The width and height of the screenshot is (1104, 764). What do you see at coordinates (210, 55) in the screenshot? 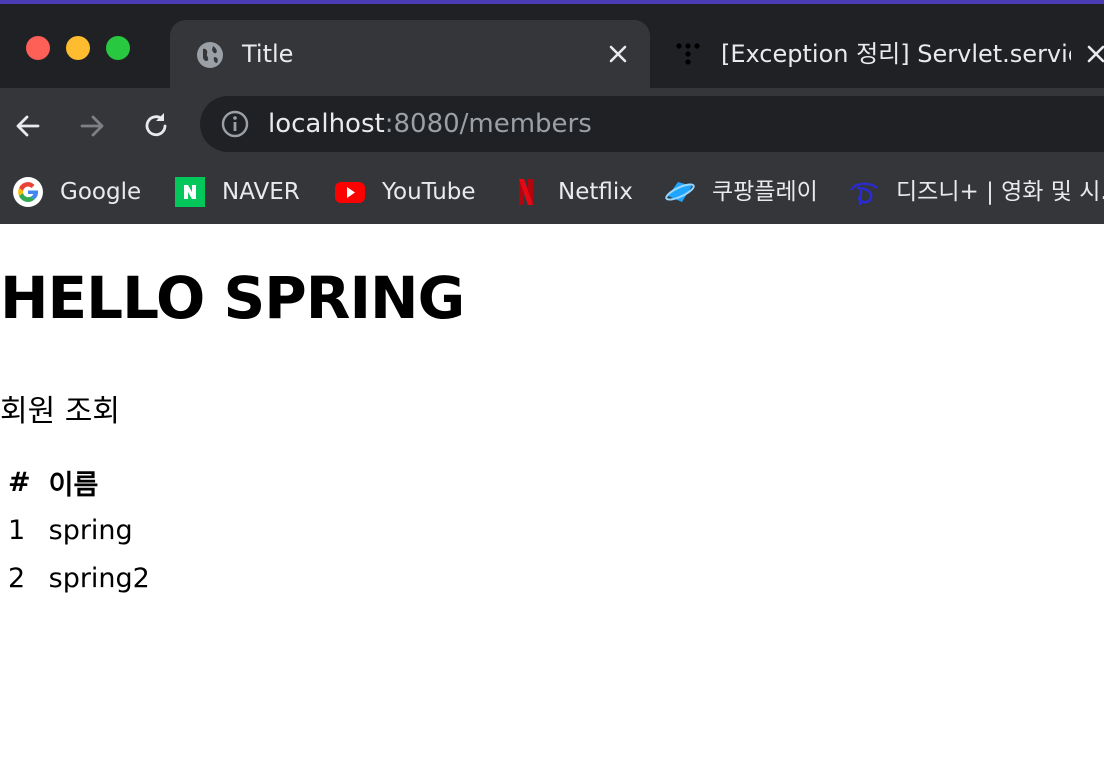
I see `globe-icon` at bounding box center [210, 55].